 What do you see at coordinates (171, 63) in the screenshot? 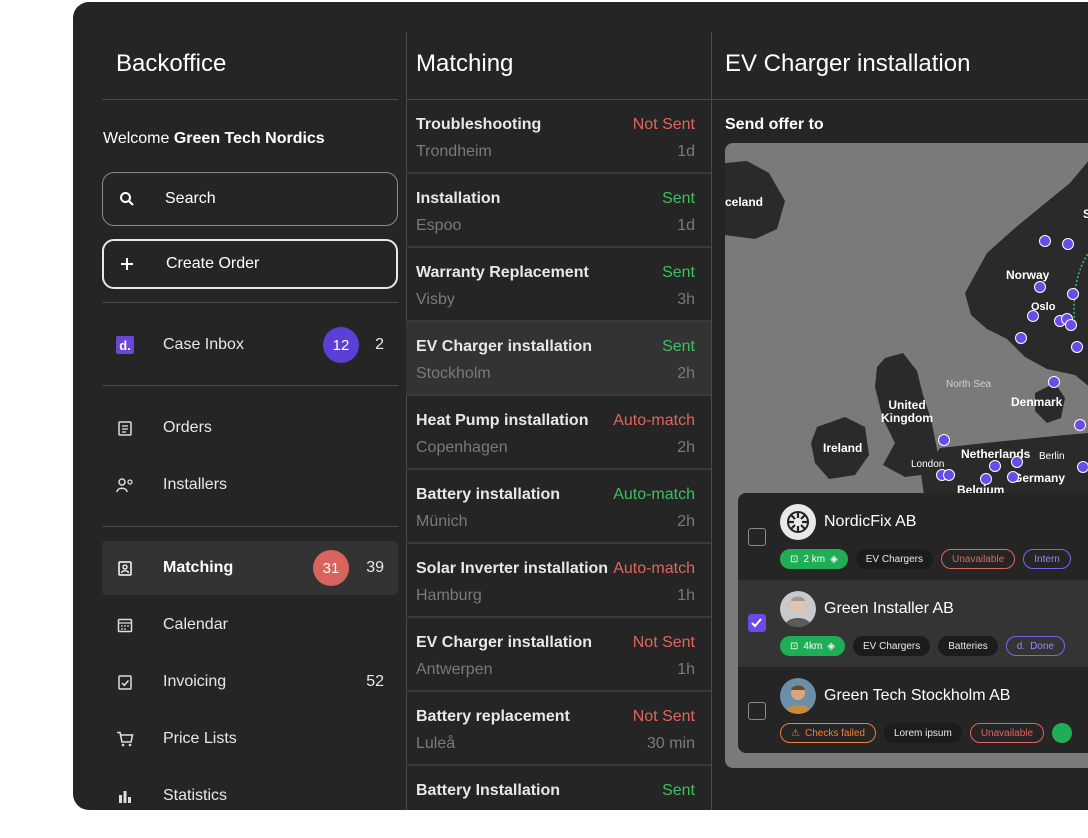
I see `sidebar-title: Backoffice` at bounding box center [171, 63].